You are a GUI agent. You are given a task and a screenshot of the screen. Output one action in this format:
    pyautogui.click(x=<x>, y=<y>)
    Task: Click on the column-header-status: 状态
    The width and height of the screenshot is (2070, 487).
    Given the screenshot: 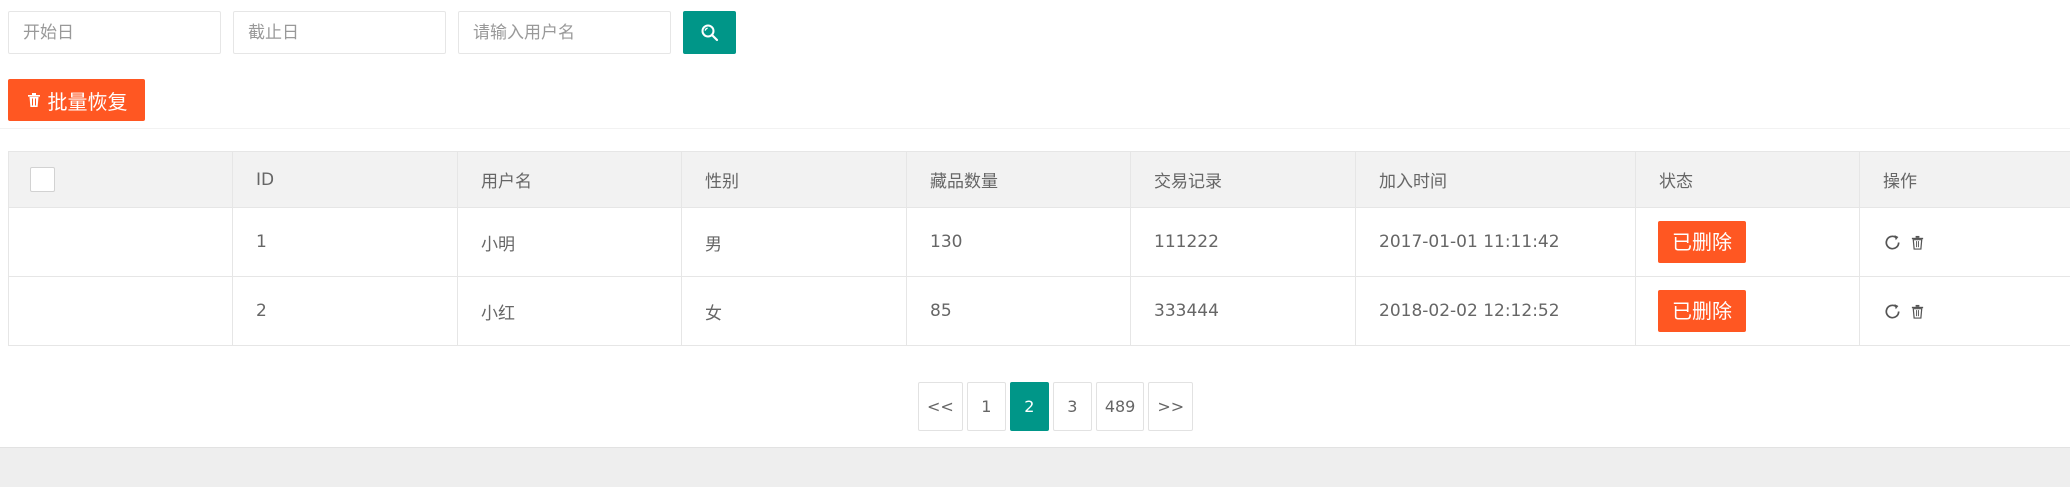 What is the action you would take?
    pyautogui.click(x=1747, y=179)
    